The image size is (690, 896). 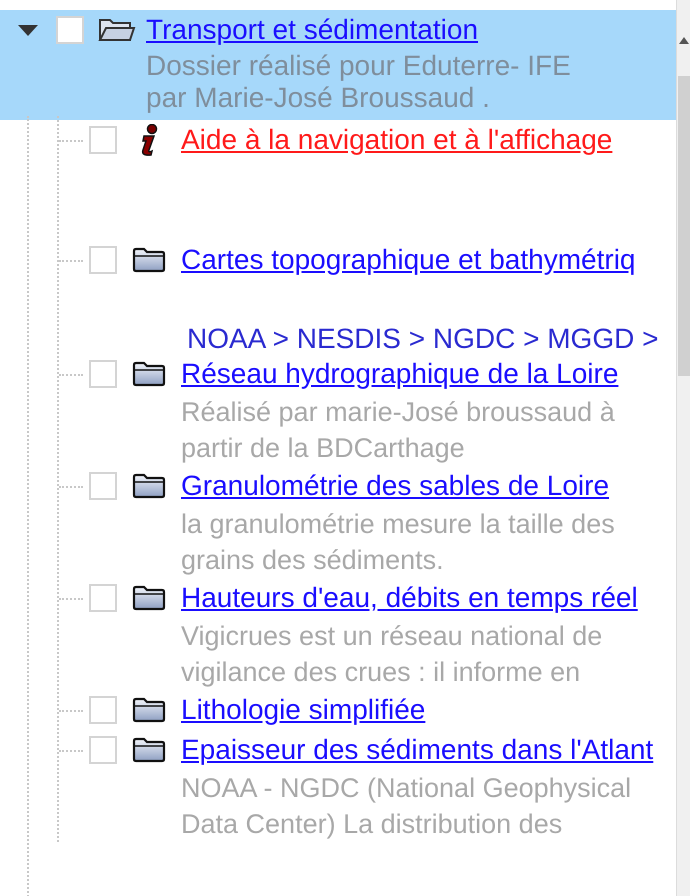 I want to click on layer-description: vigilance des crues : il informe en, so click(x=381, y=672).